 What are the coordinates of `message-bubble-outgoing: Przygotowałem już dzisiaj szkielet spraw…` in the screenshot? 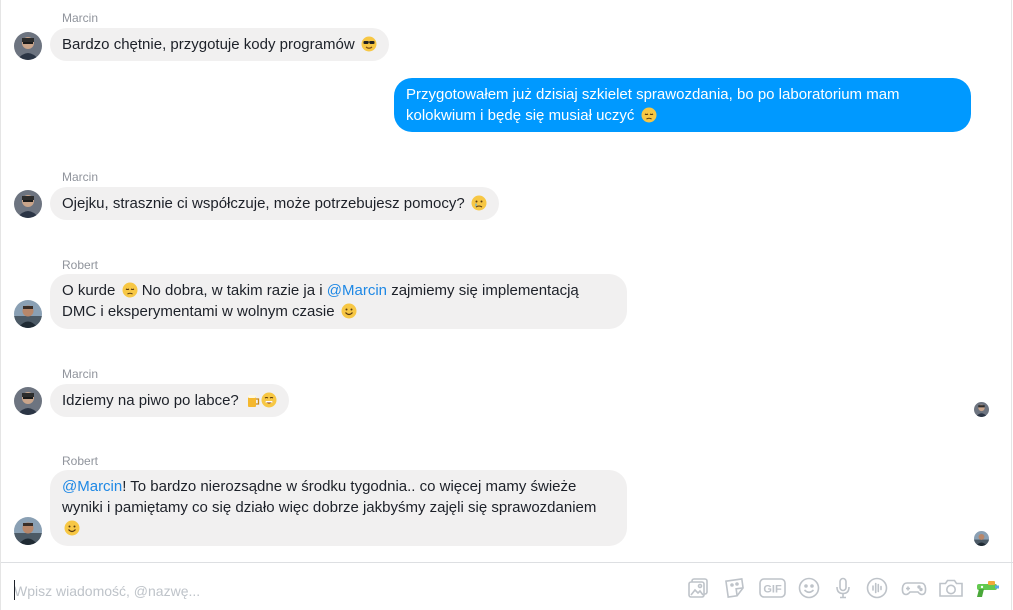 It's located at (682, 105).